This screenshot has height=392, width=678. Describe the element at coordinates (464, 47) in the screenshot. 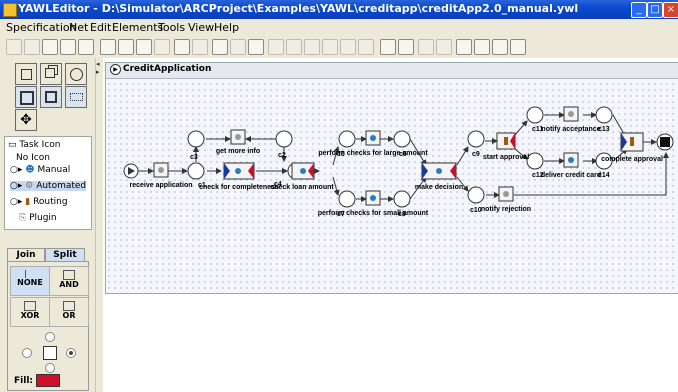

I see `zoom-actual-icon` at that location.